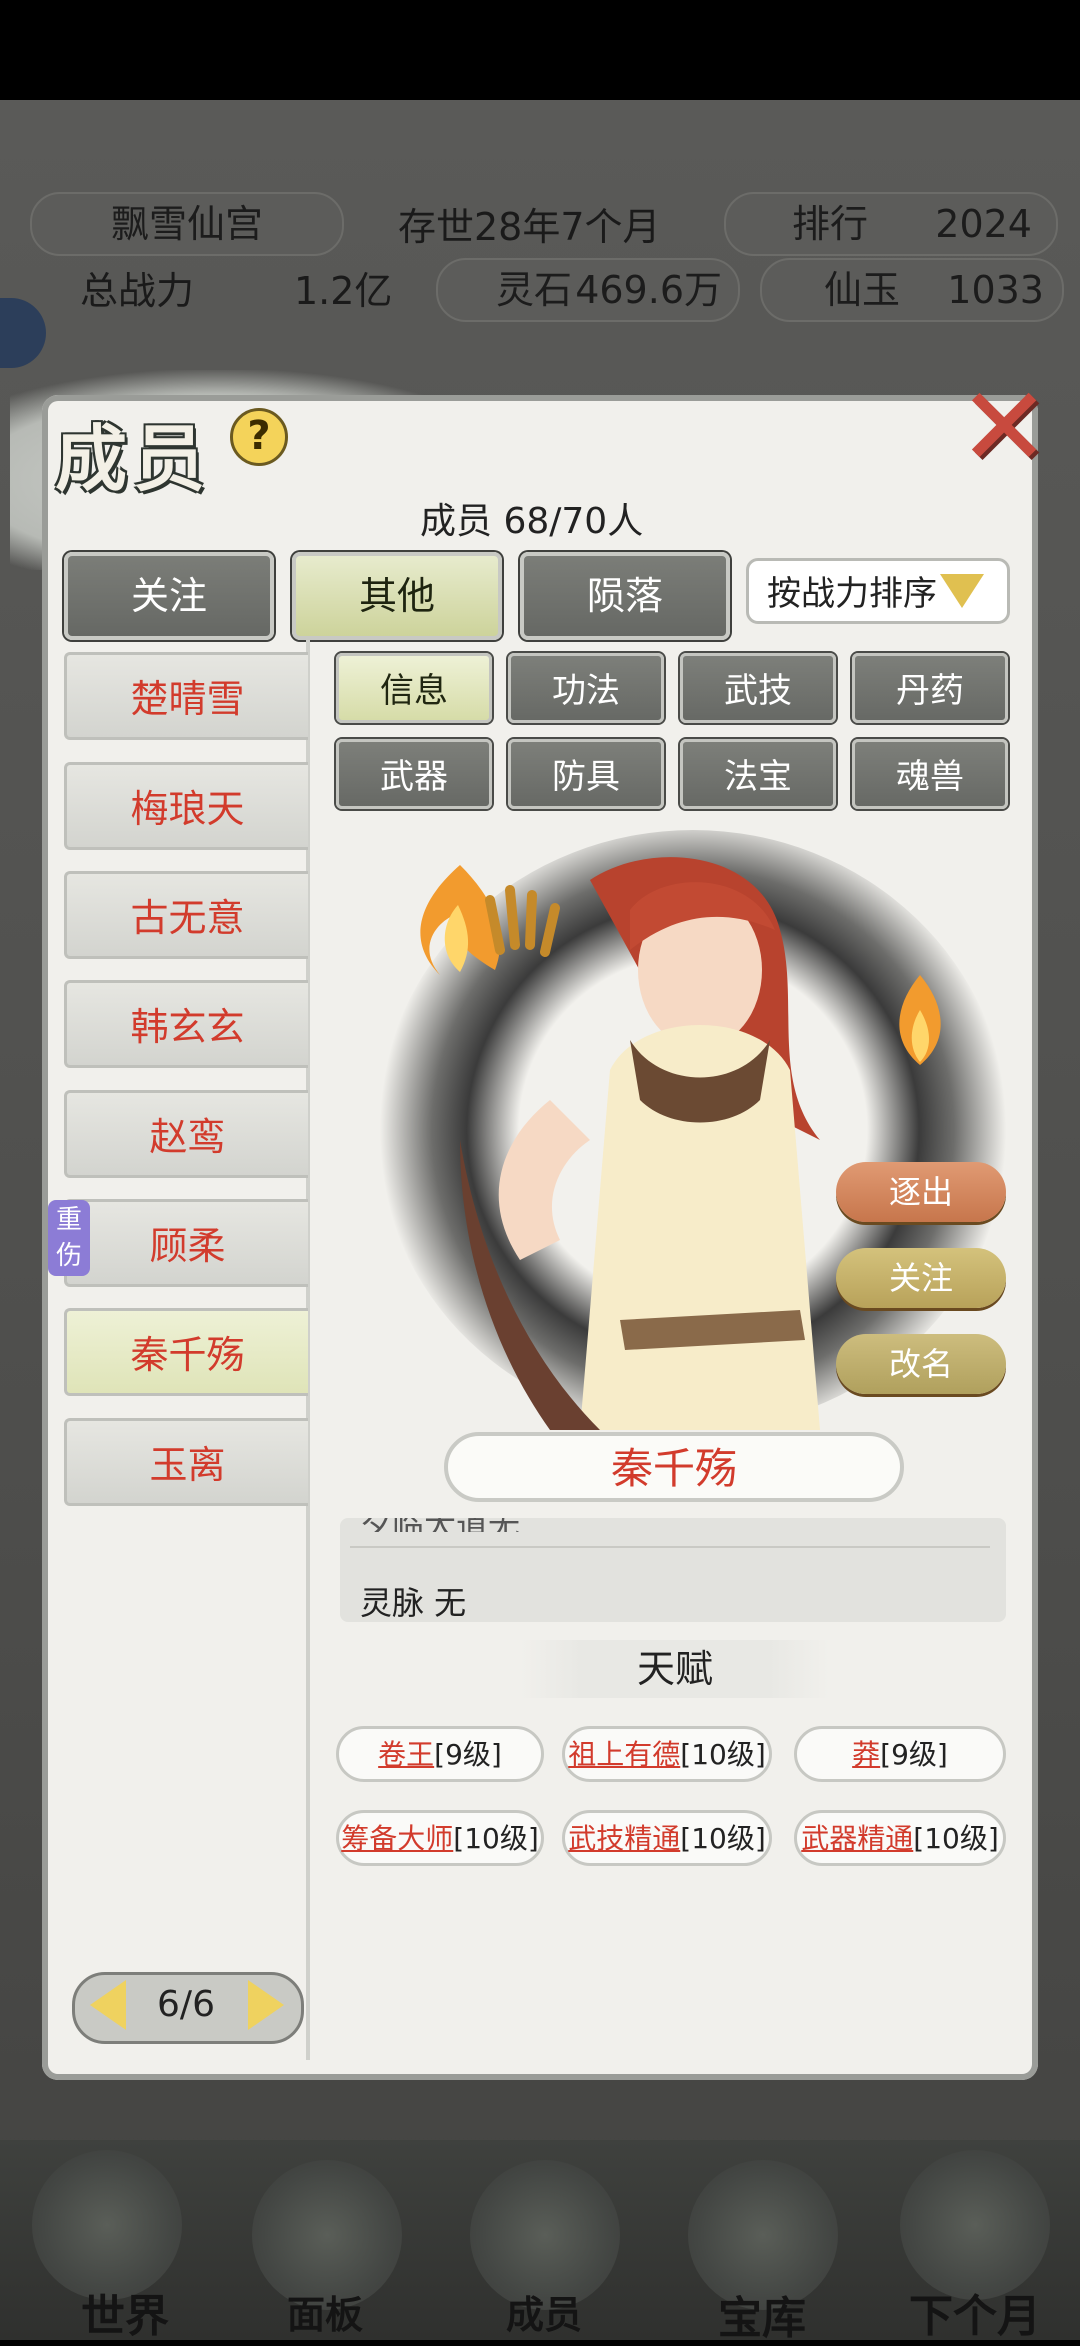 This screenshot has height=2346, width=1080. What do you see at coordinates (962, 591) in the screenshot?
I see `dropdown-triangle-icon` at bounding box center [962, 591].